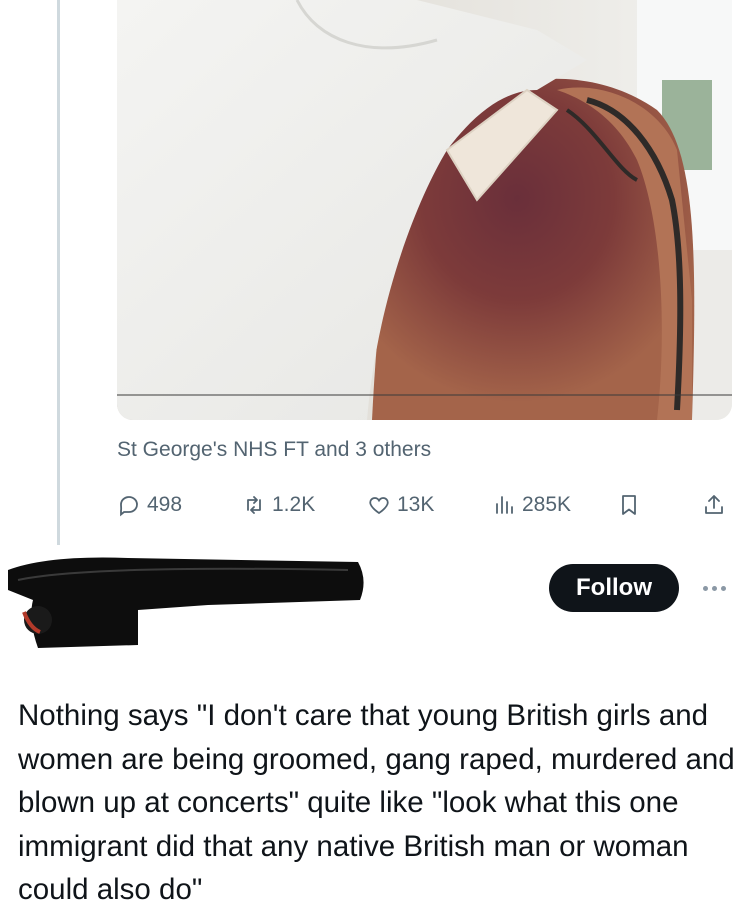 The width and height of the screenshot is (750, 918). Describe the element at coordinates (379, 506) in the screenshot. I see `like-icon` at that location.